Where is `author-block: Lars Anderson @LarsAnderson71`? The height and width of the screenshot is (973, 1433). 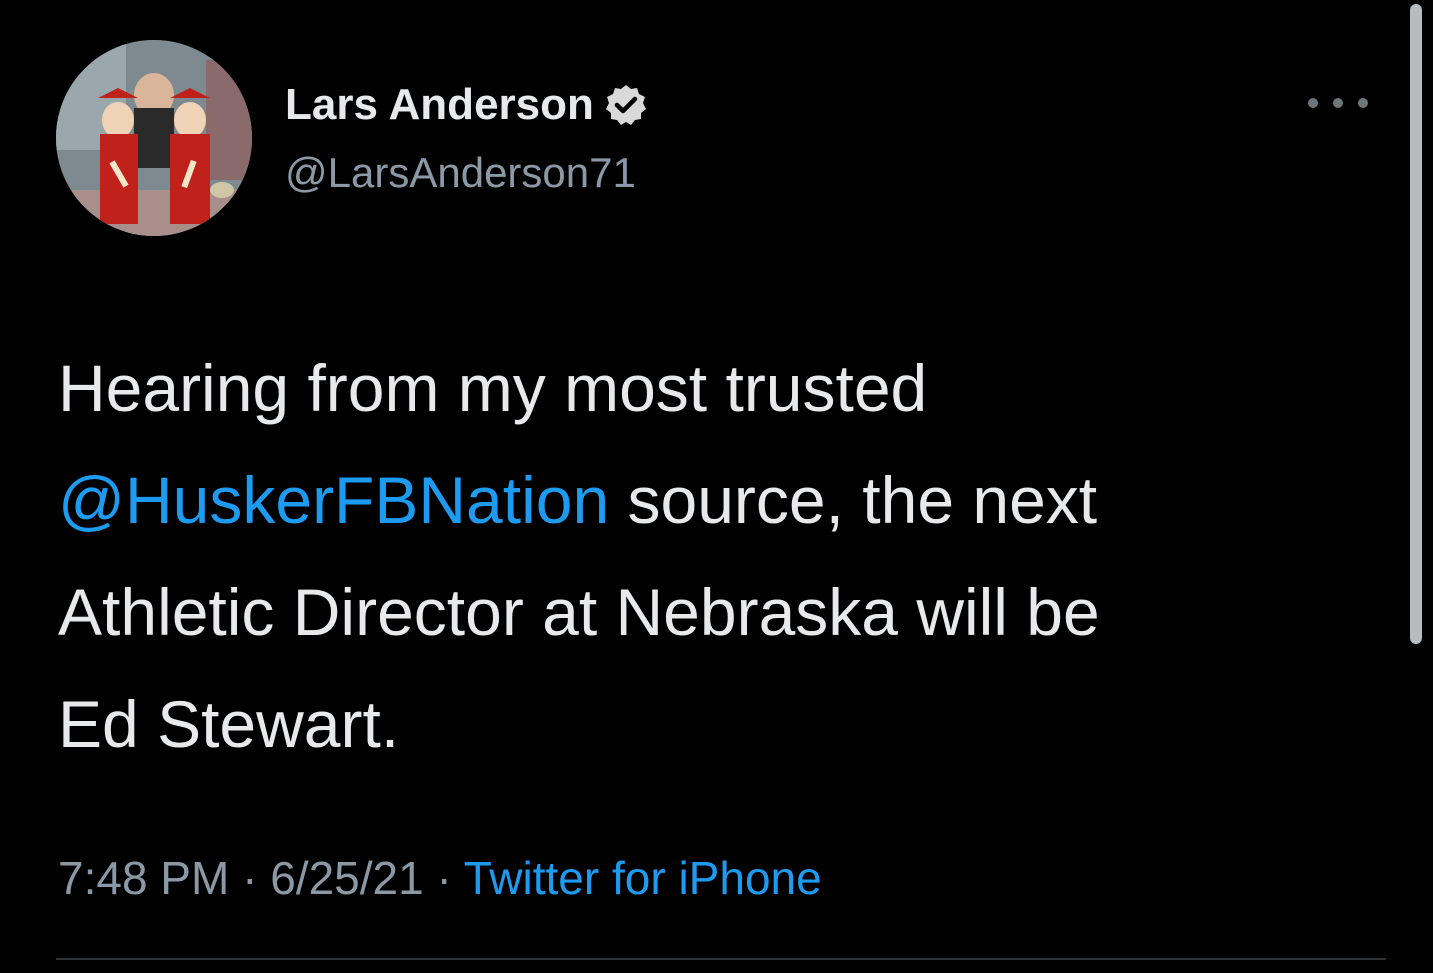
author-block: Lars Anderson @LarsAnderson71 is located at coordinates (466, 138).